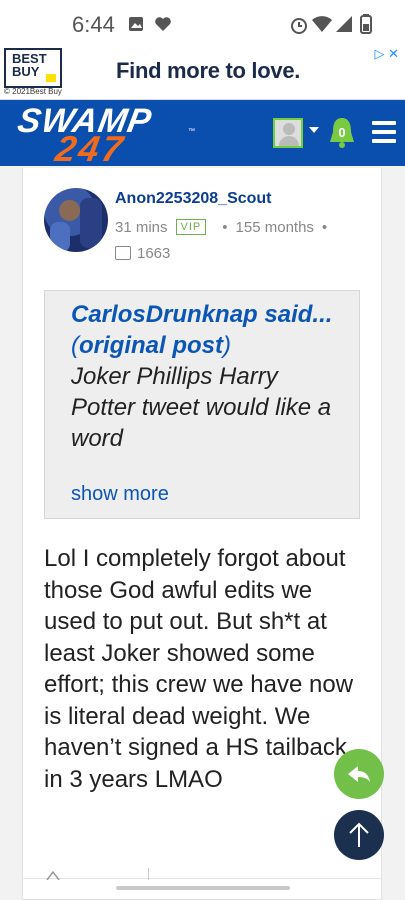 The height and width of the screenshot is (900, 405). I want to click on wifi-icon, so click(322, 24).